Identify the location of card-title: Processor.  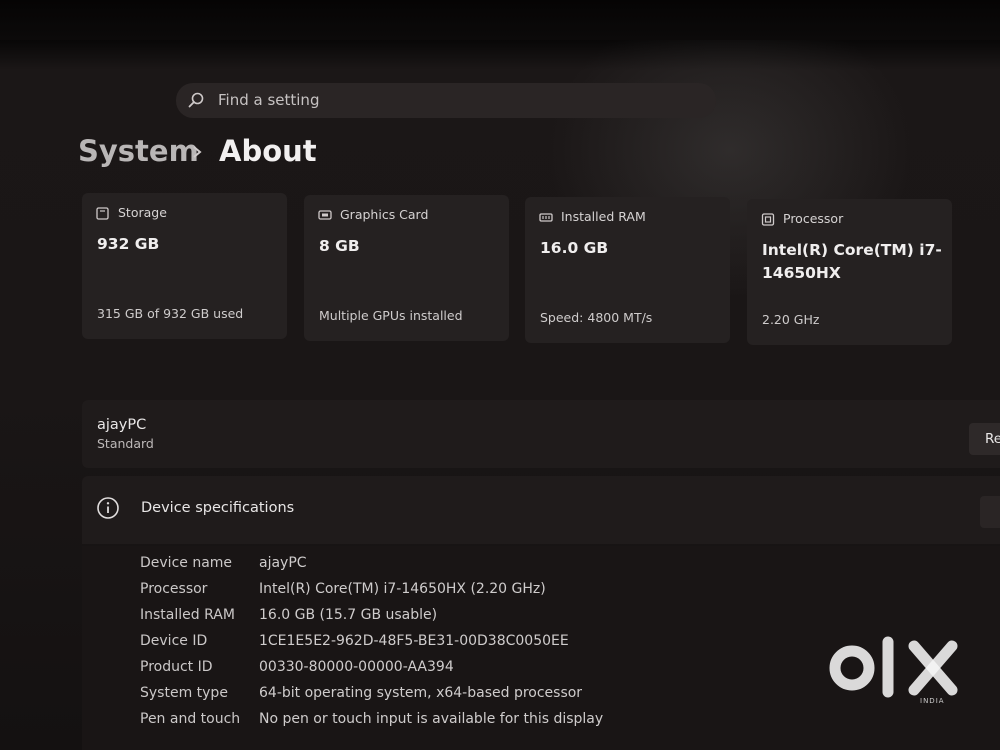
(813, 218).